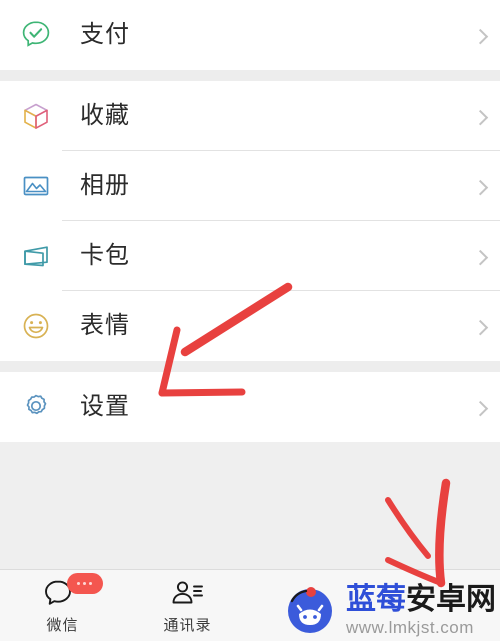 This screenshot has width=500, height=641. Describe the element at coordinates (105, 185) in the screenshot. I see `row-label: 相册` at that location.